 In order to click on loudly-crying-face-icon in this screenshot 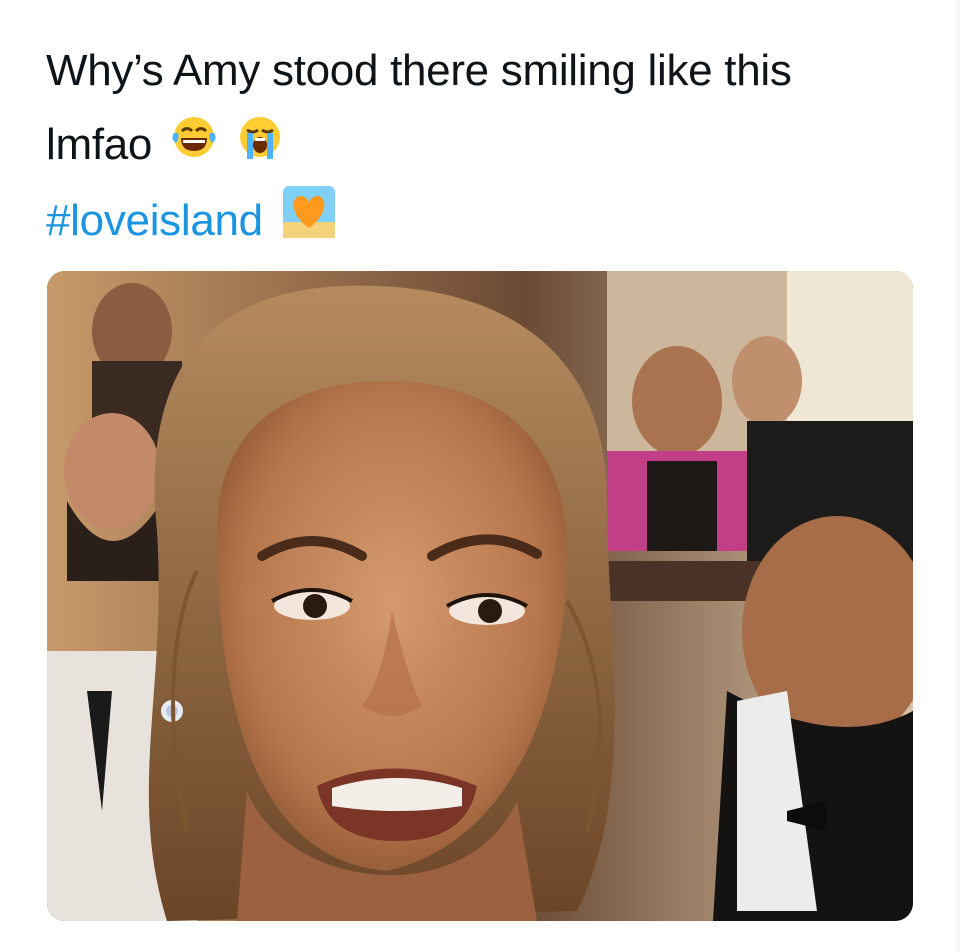, I will do `click(260, 147)`.